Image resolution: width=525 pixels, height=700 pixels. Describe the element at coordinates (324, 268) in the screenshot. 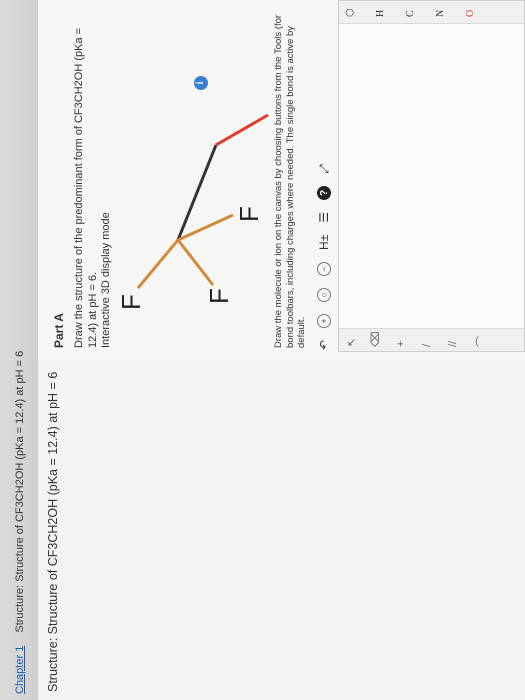

I see `zoom-out-button: −` at that location.